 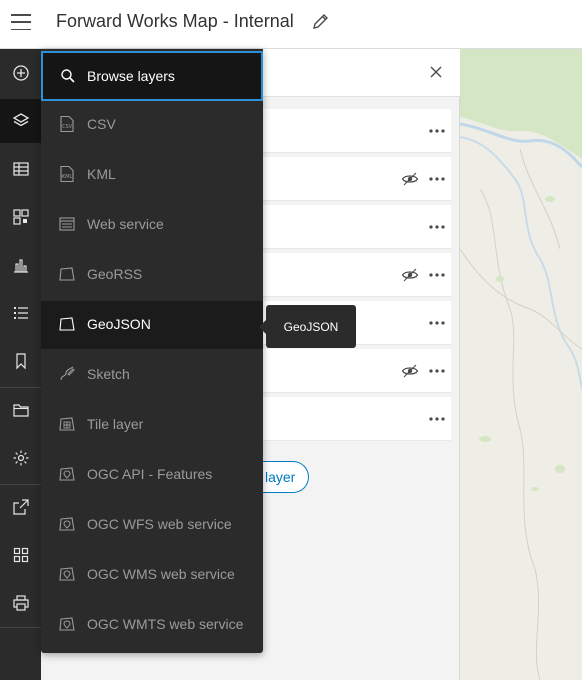 I want to click on sketch-icon, so click(x=67, y=373).